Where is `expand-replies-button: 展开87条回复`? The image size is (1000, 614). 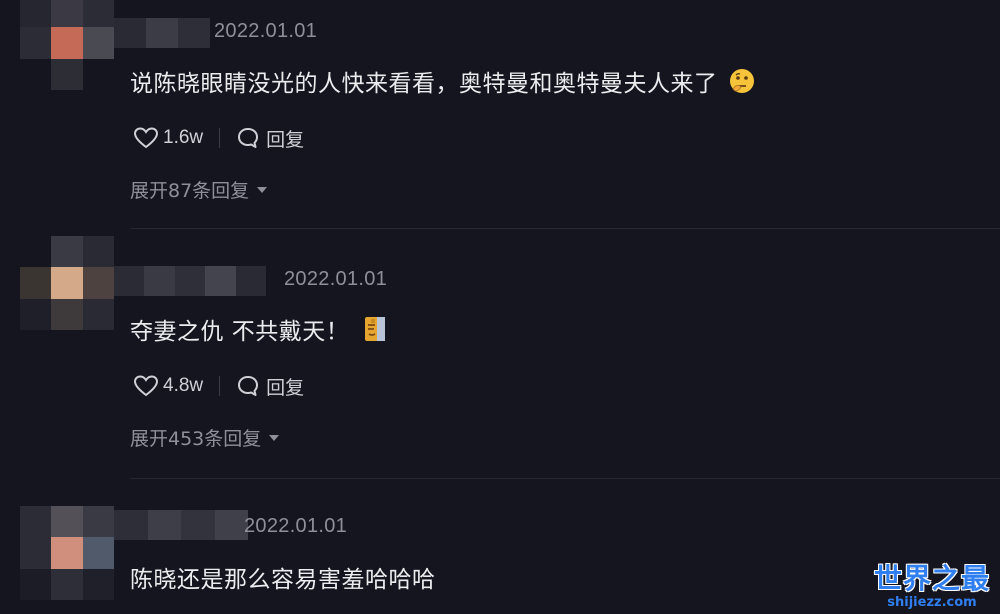
expand-replies-button: 展开87条回复 is located at coordinates (199, 189).